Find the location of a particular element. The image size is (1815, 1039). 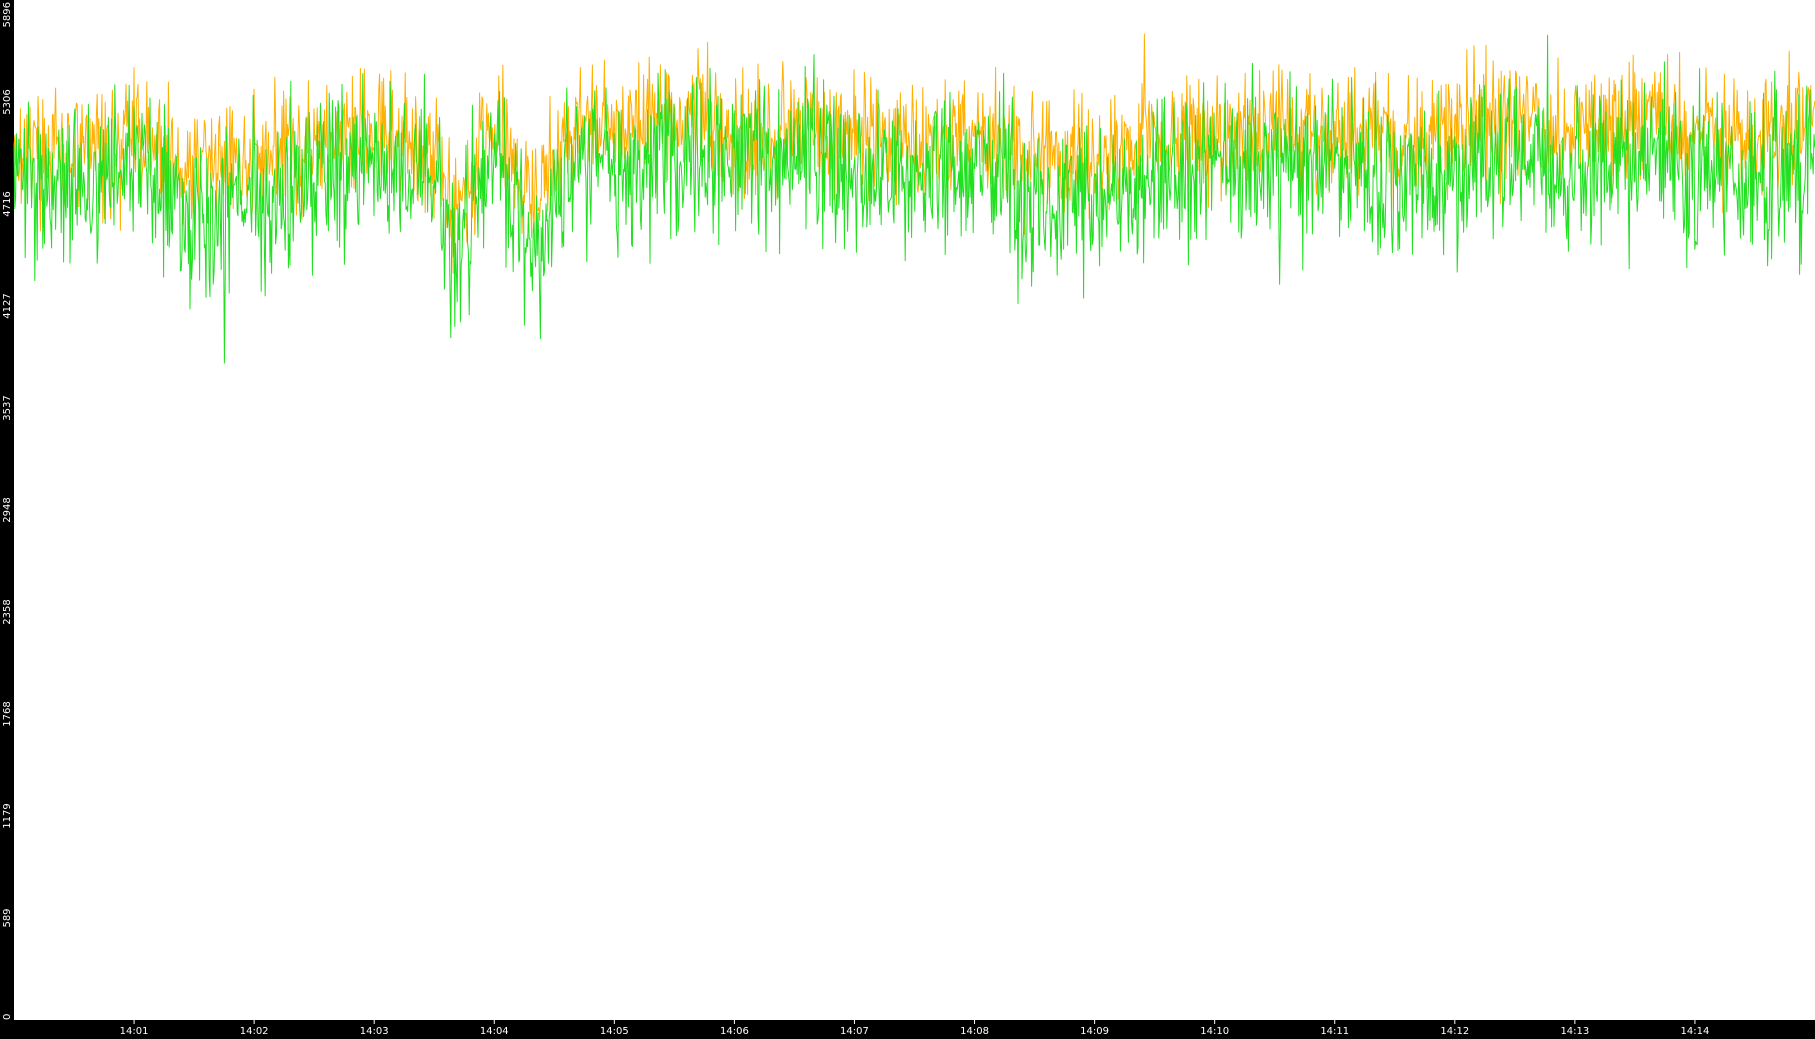

x-tick-label: 14:11 is located at coordinates (1334, 1031).